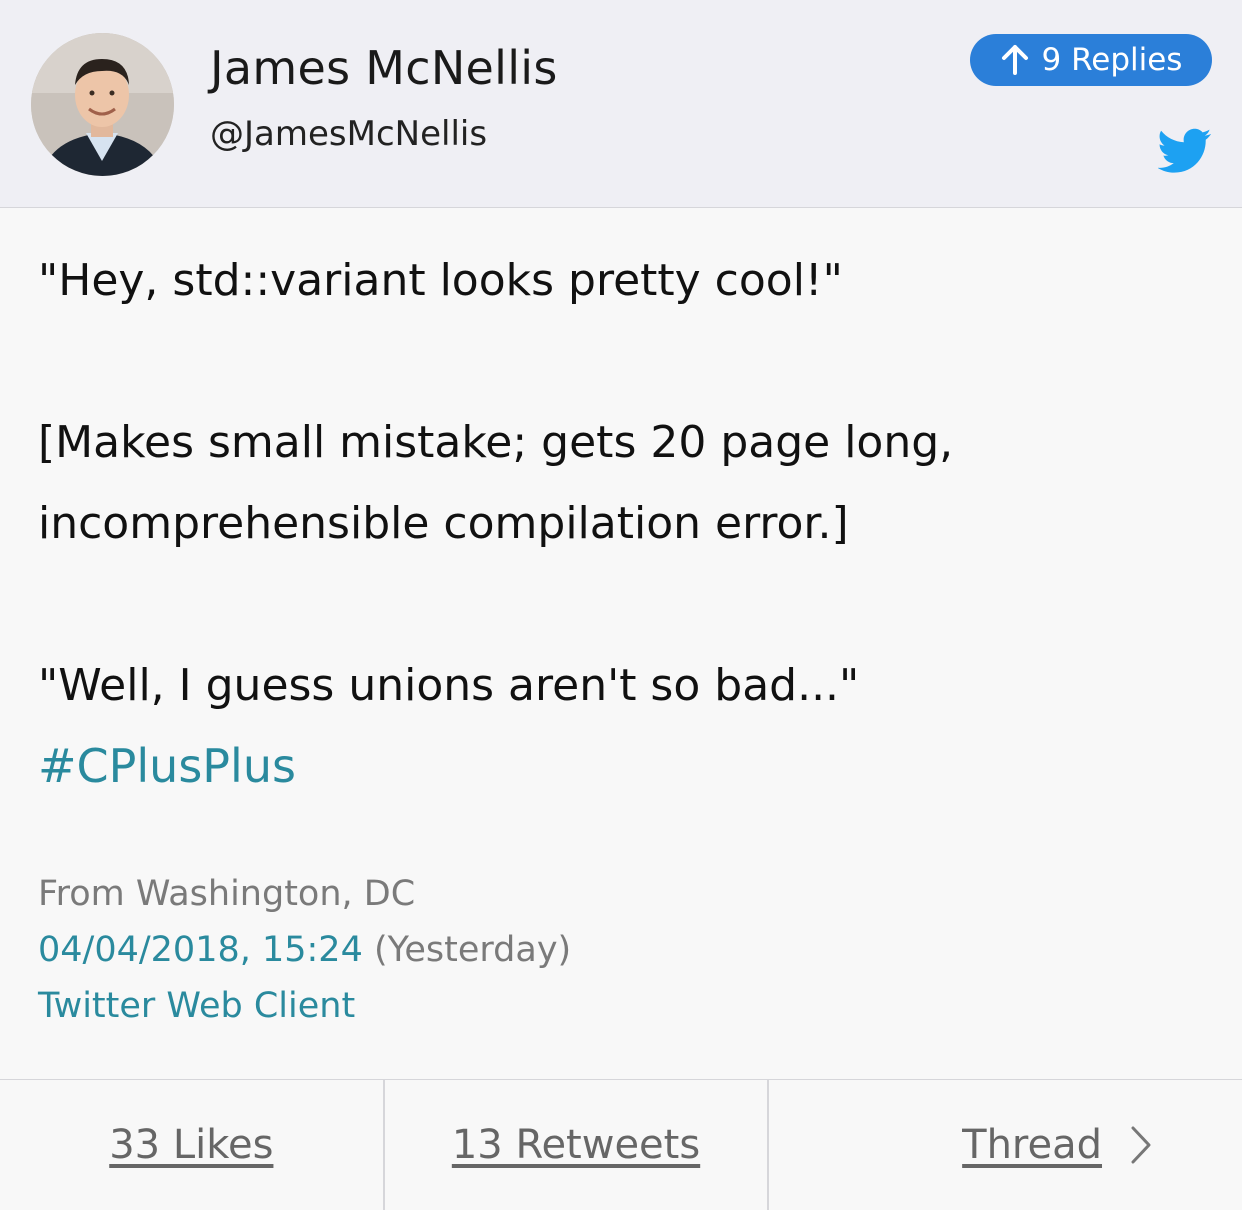  Describe the element at coordinates (588, 1006) in the screenshot. I see `client-link: Twitter Web Client` at that location.